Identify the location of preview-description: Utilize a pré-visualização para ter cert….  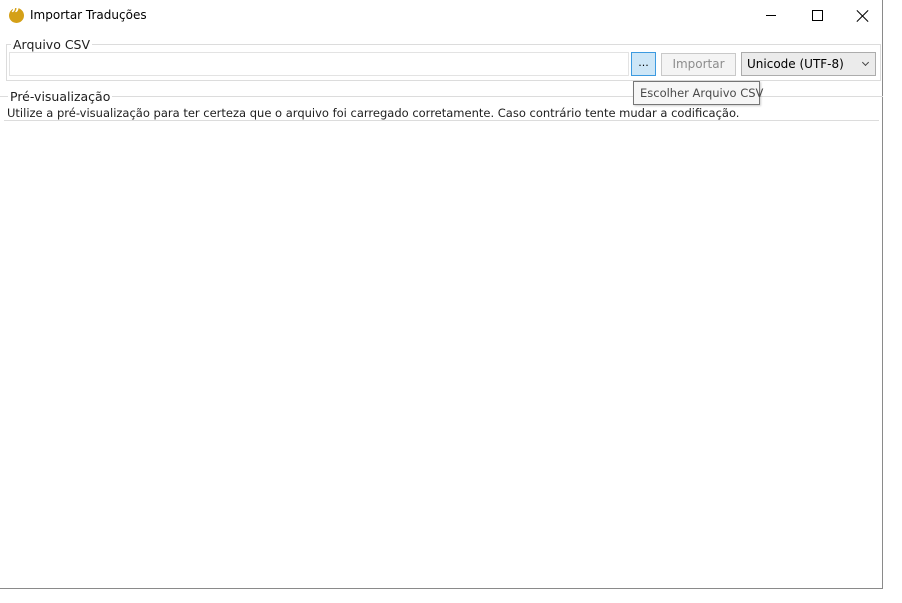
(373, 113).